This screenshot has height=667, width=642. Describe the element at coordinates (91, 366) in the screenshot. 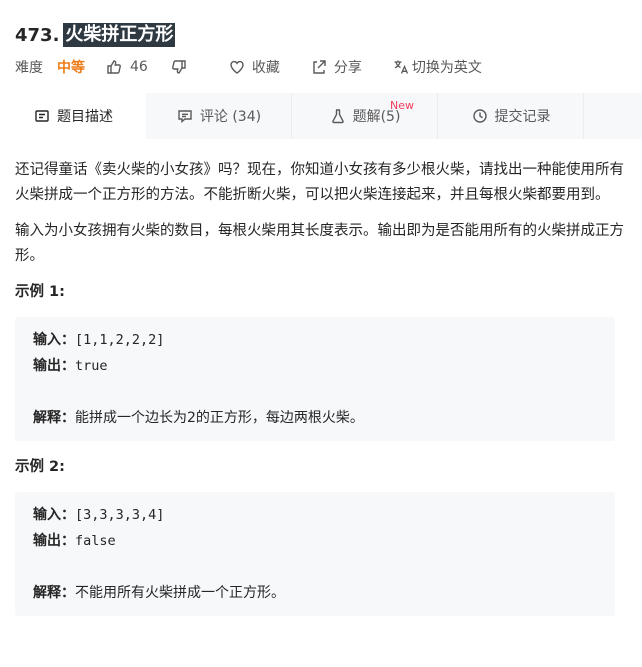

I see `output-value: true` at that location.